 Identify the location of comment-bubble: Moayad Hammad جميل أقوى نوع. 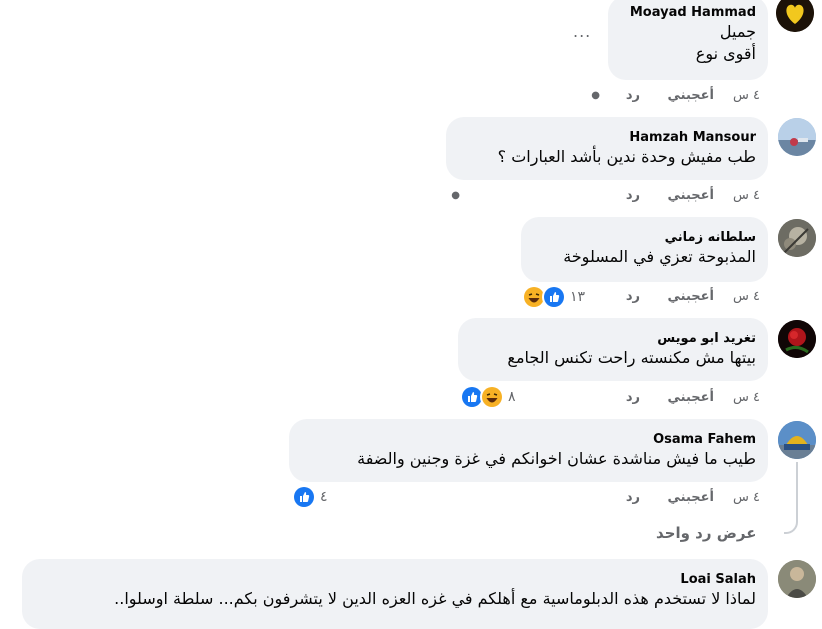
(688, 40).